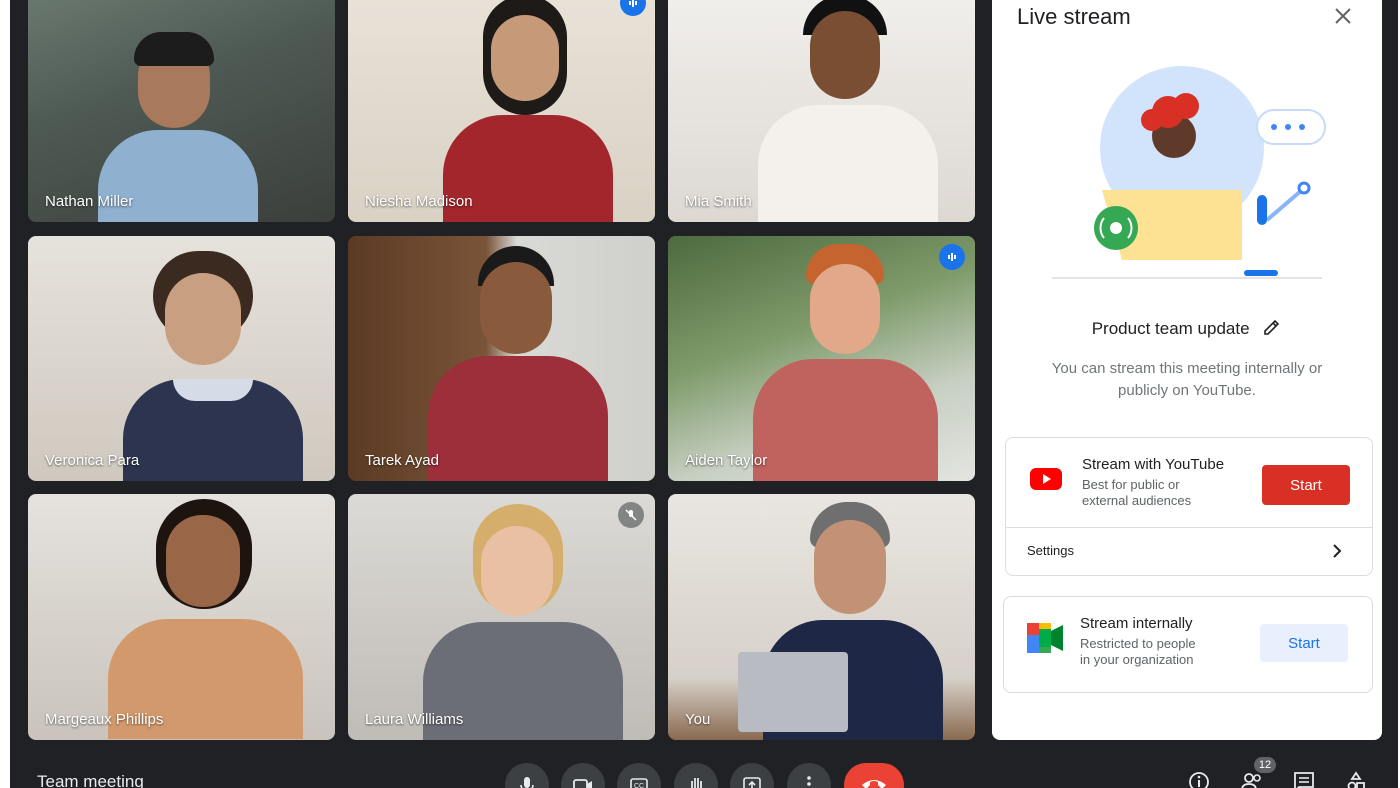  What do you see at coordinates (1343, 16) in the screenshot?
I see `close-icon` at bounding box center [1343, 16].